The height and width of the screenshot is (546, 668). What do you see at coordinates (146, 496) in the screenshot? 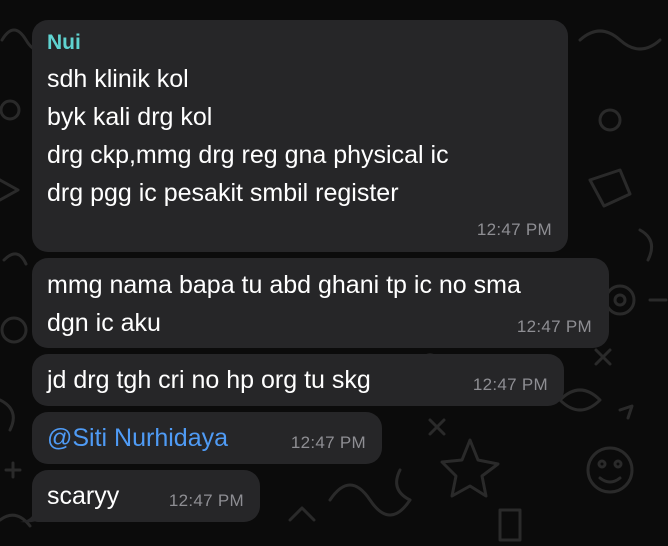
I see `message-bubble: scaryy 12:47 PM` at bounding box center [146, 496].